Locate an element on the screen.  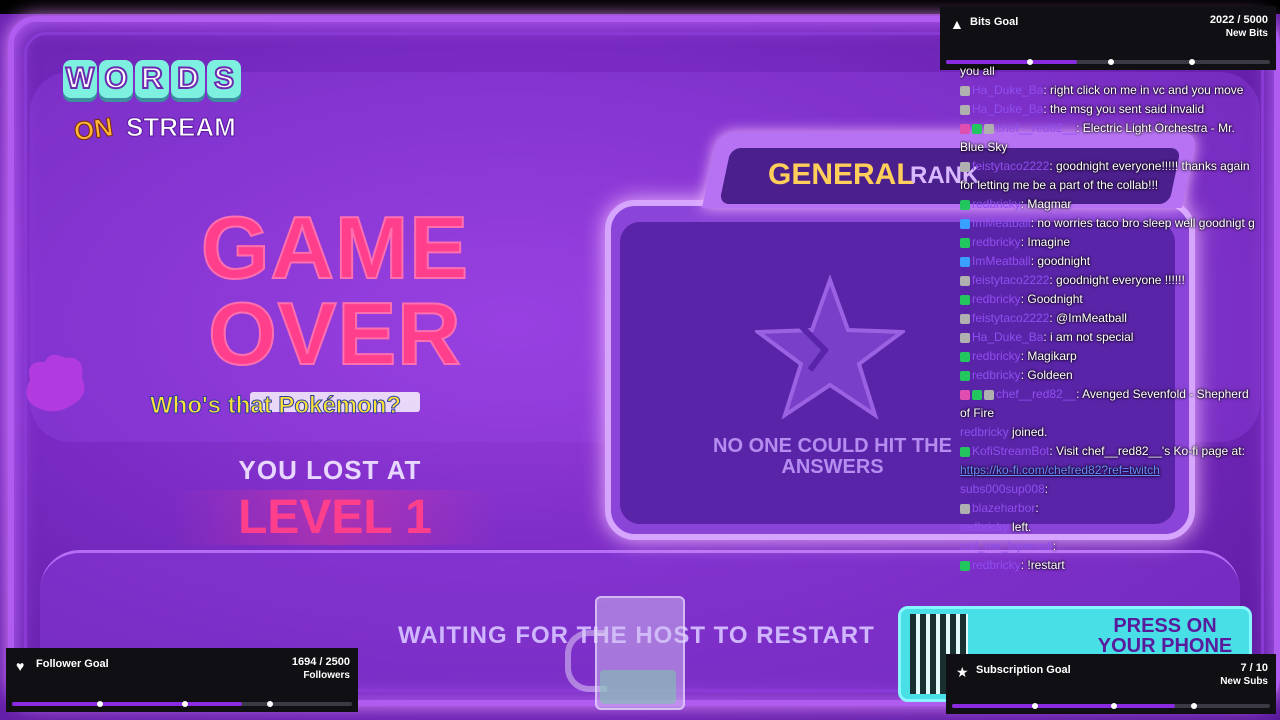
chat-username: blazeharbor is located at coordinates (1003, 508).